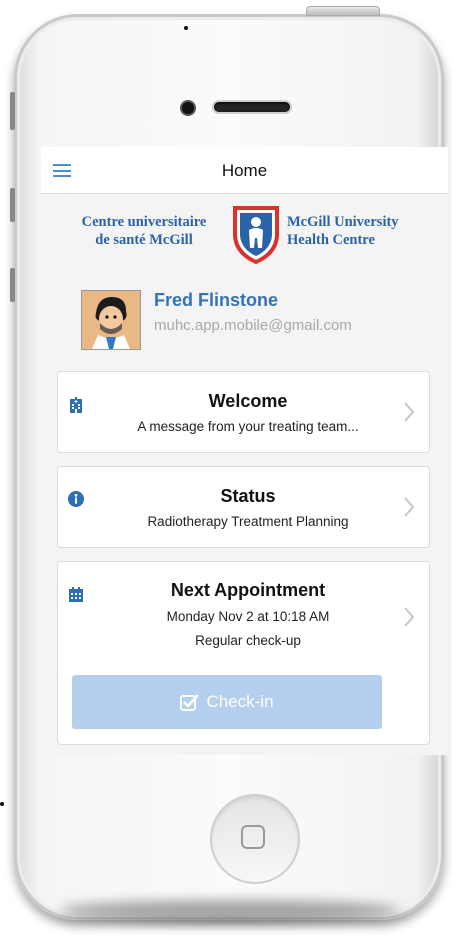  Describe the element at coordinates (248, 616) in the screenshot. I see `appointment-datetime: Monday Nov 2 at 10:18 AM` at that location.